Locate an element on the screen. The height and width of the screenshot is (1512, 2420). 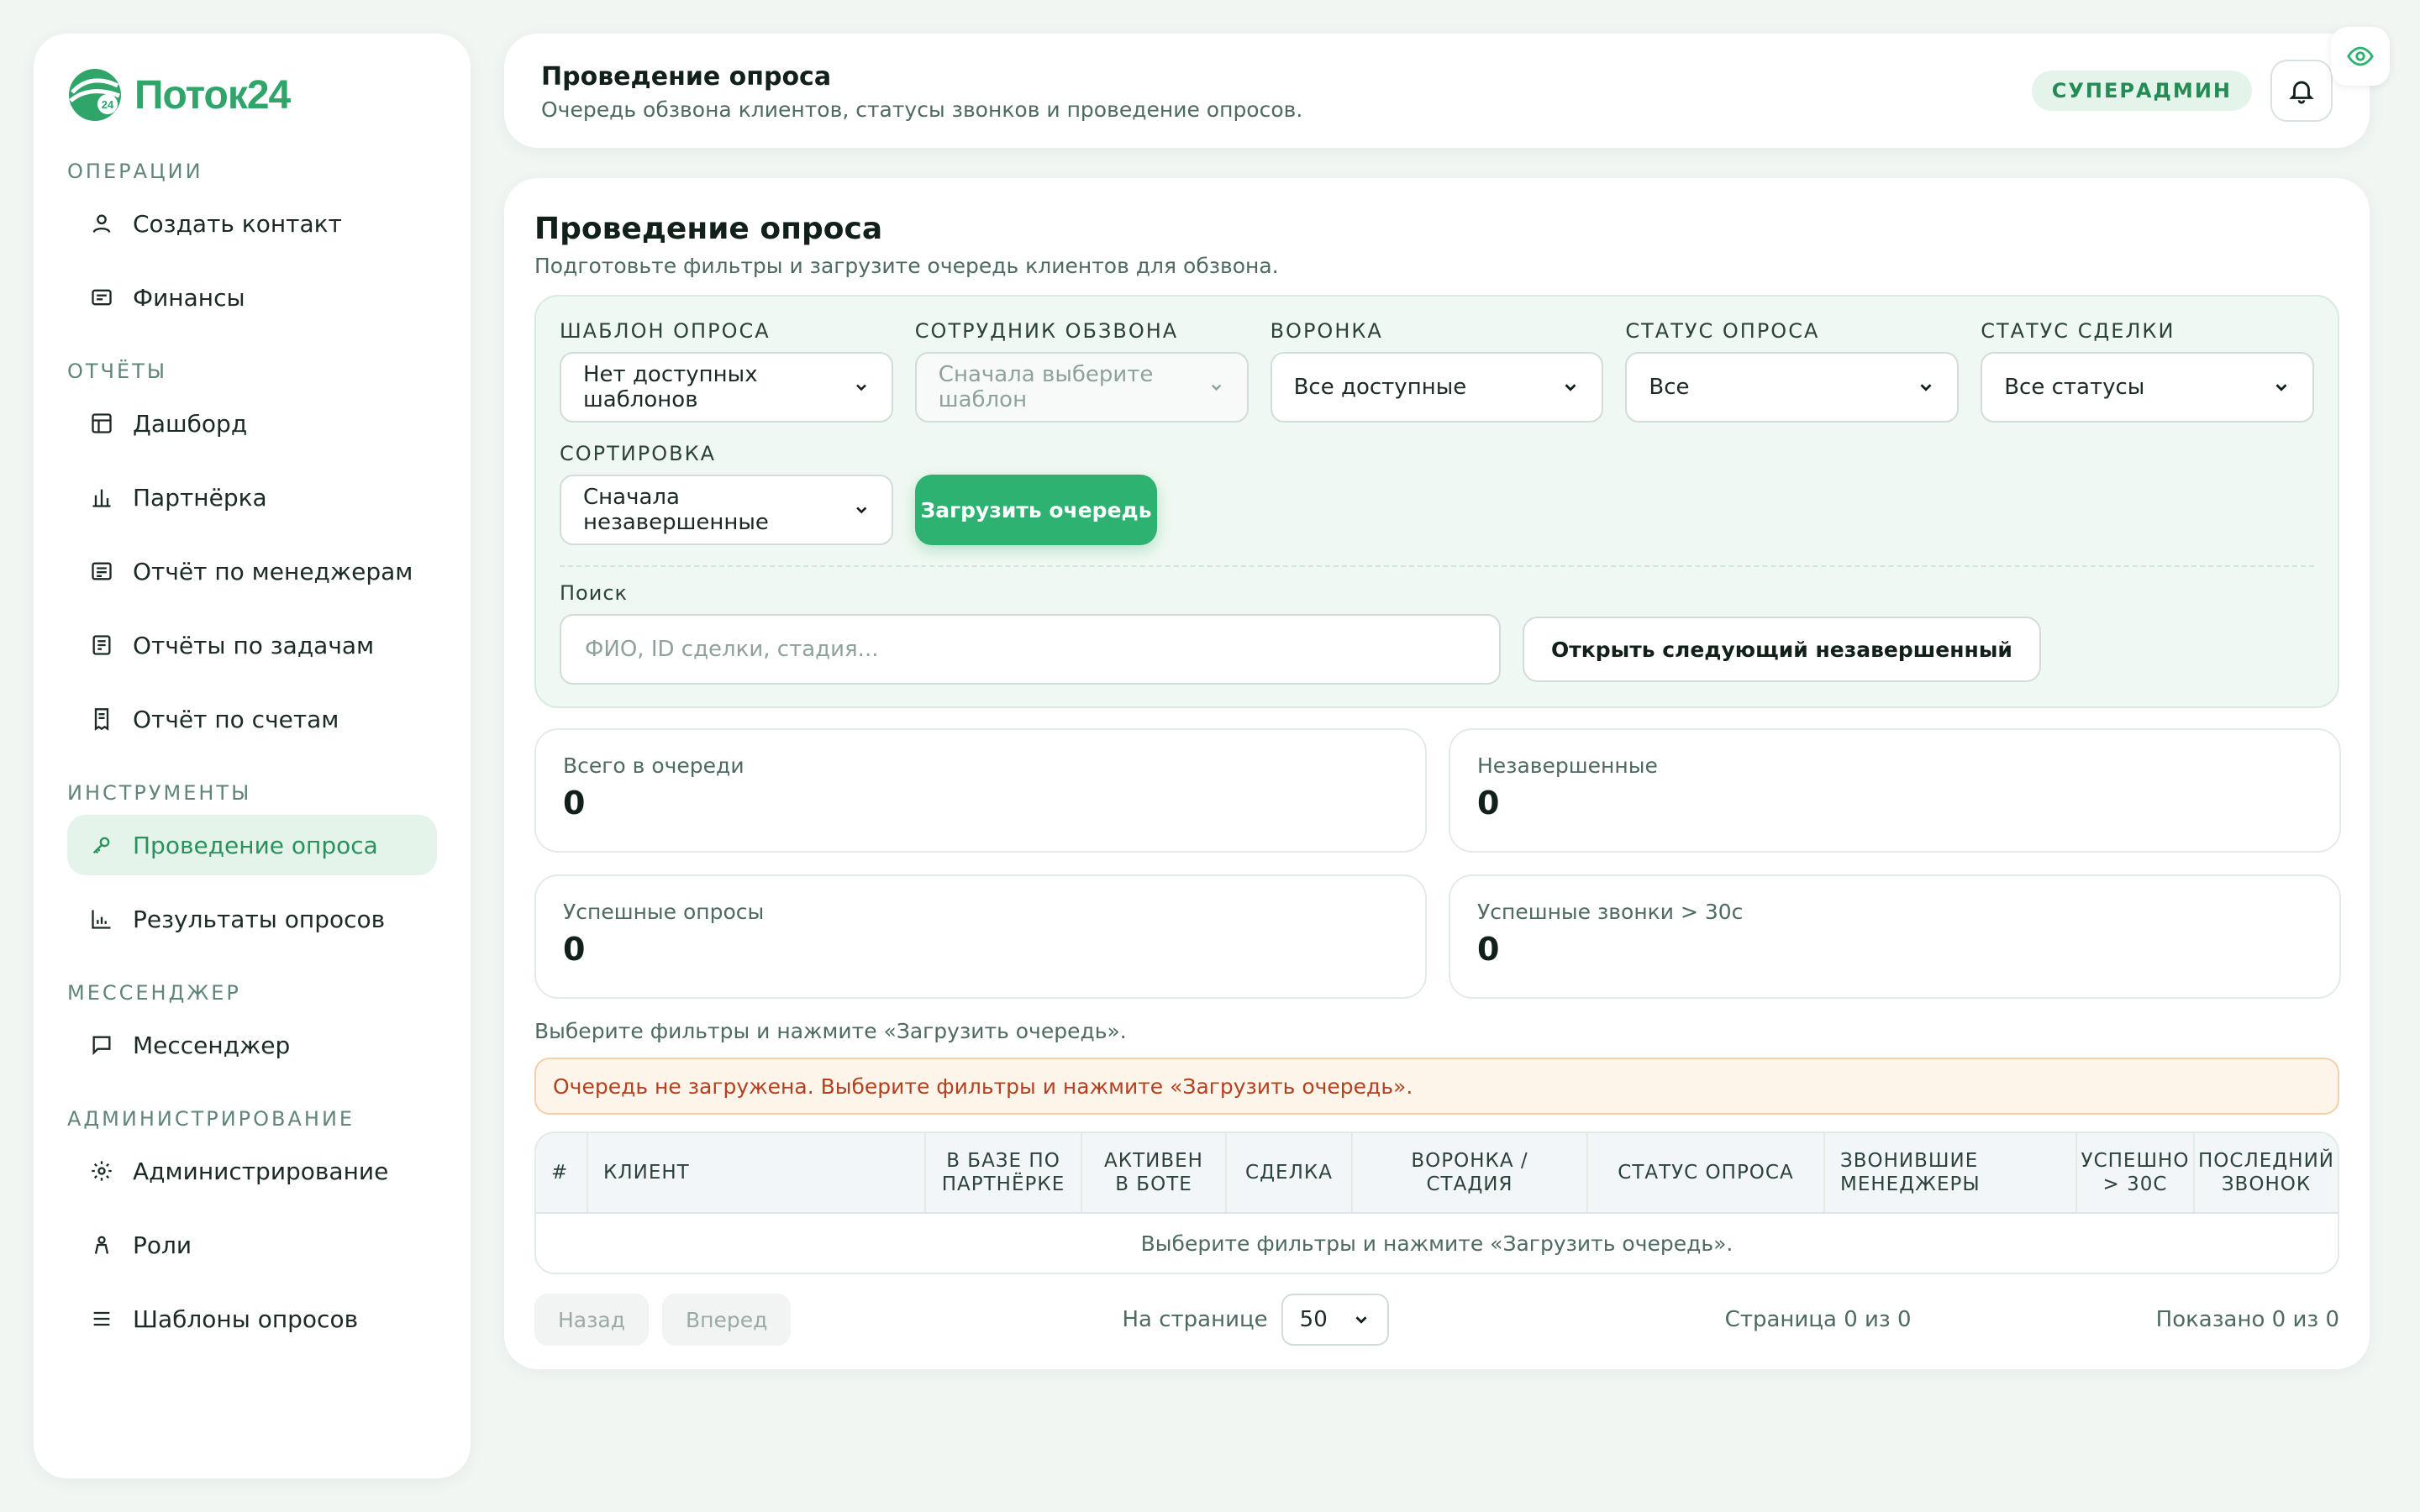
select-value: Все статусы is located at coordinates (2074, 387).